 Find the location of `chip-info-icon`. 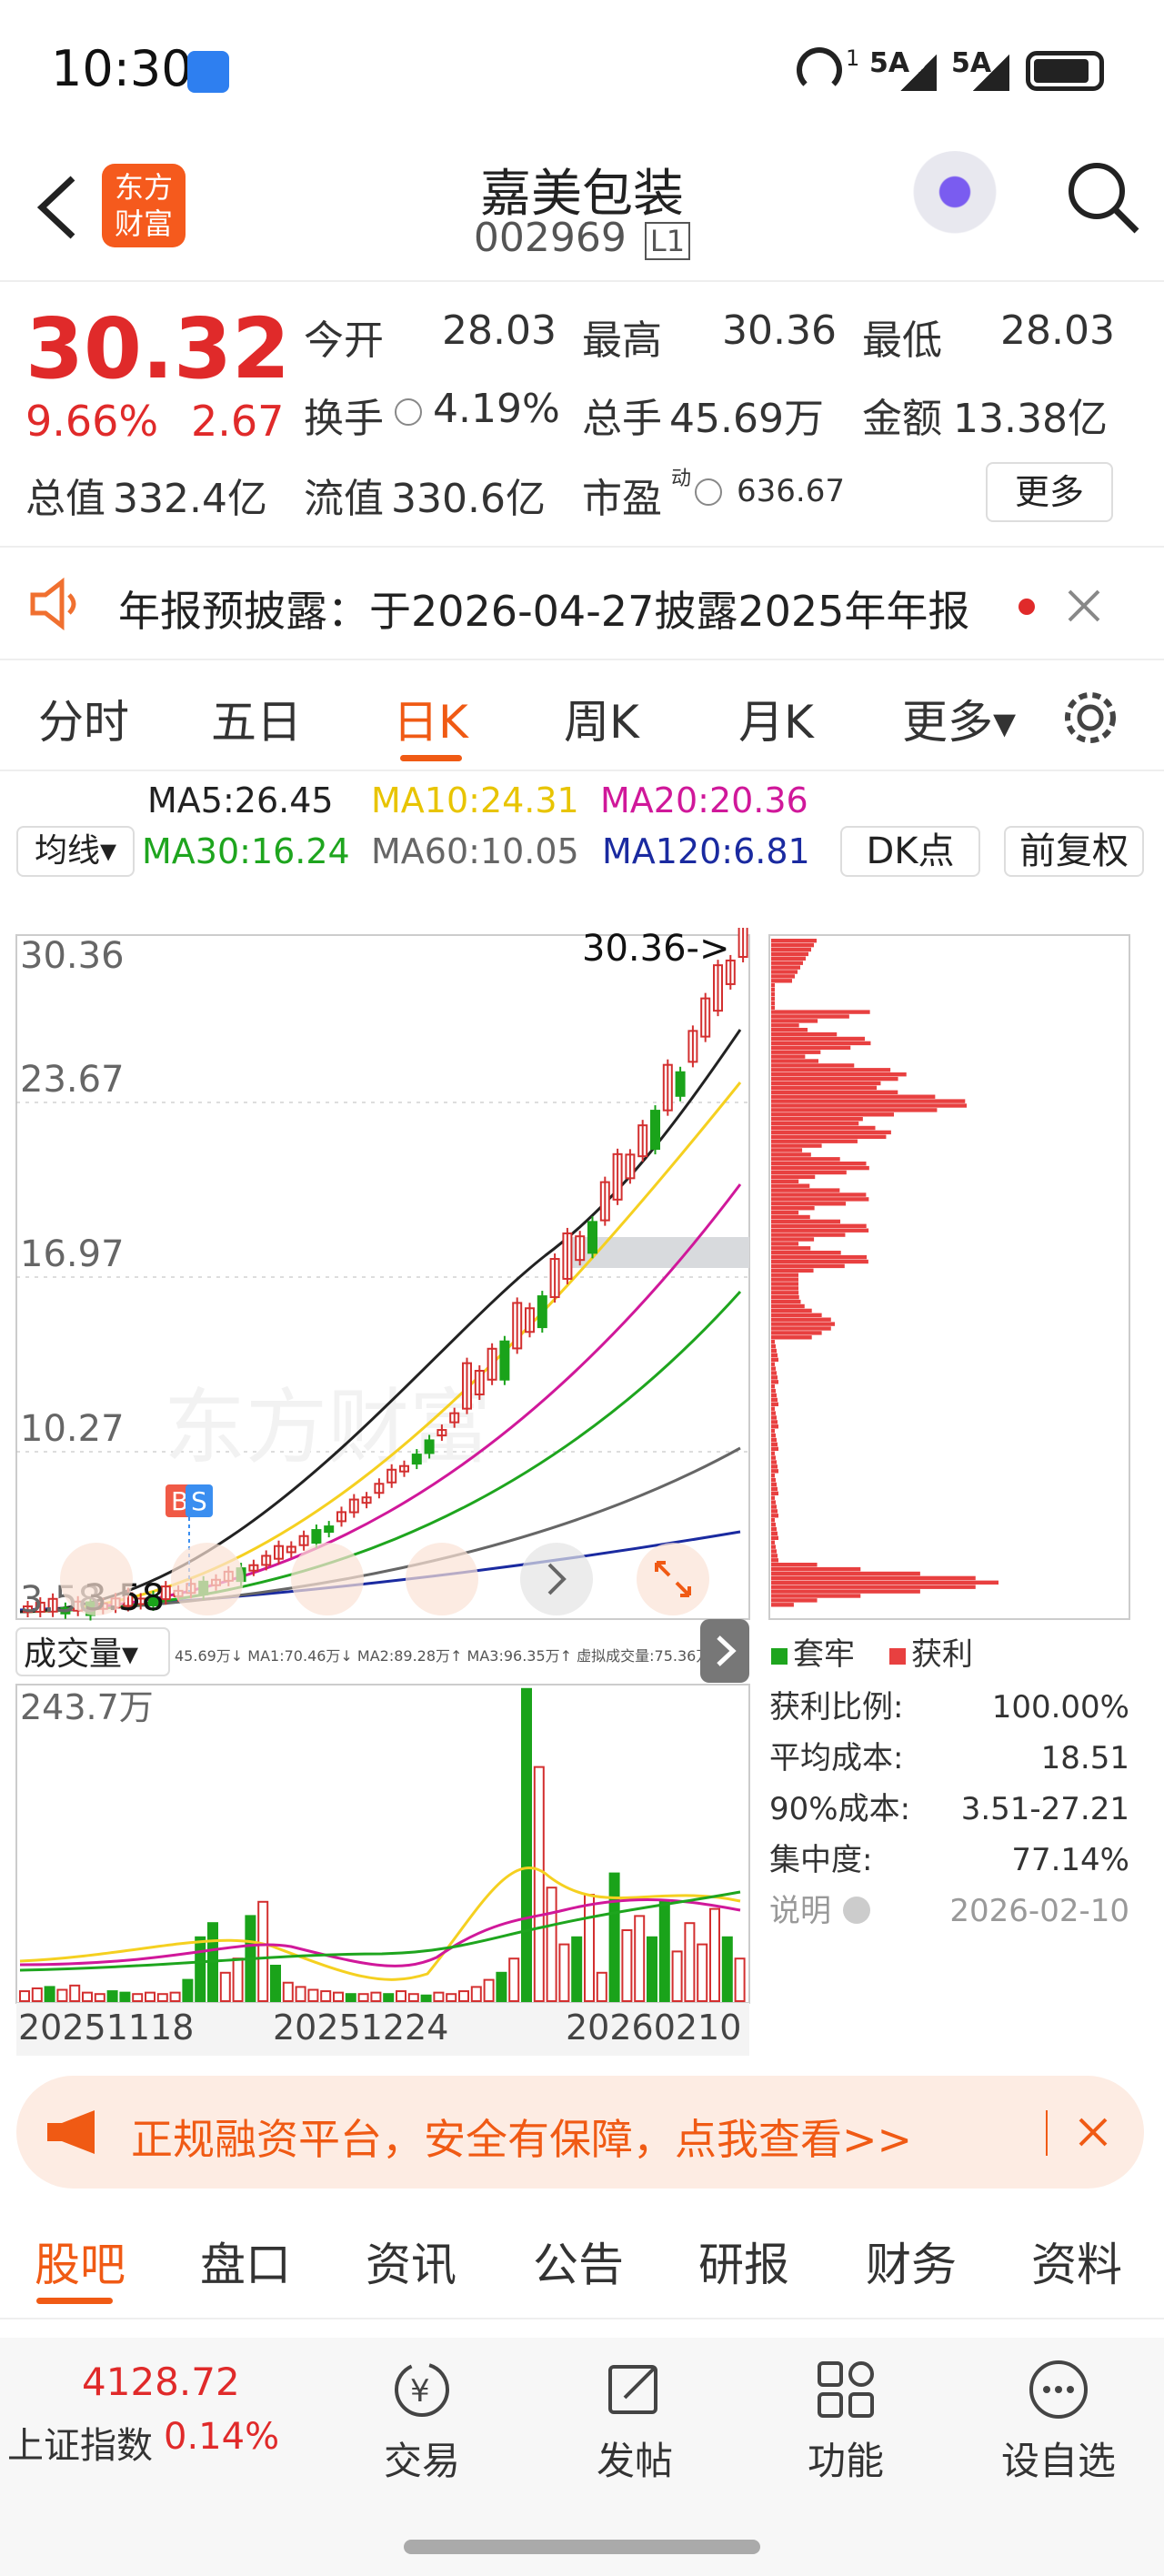

chip-info-icon is located at coordinates (857, 1910).